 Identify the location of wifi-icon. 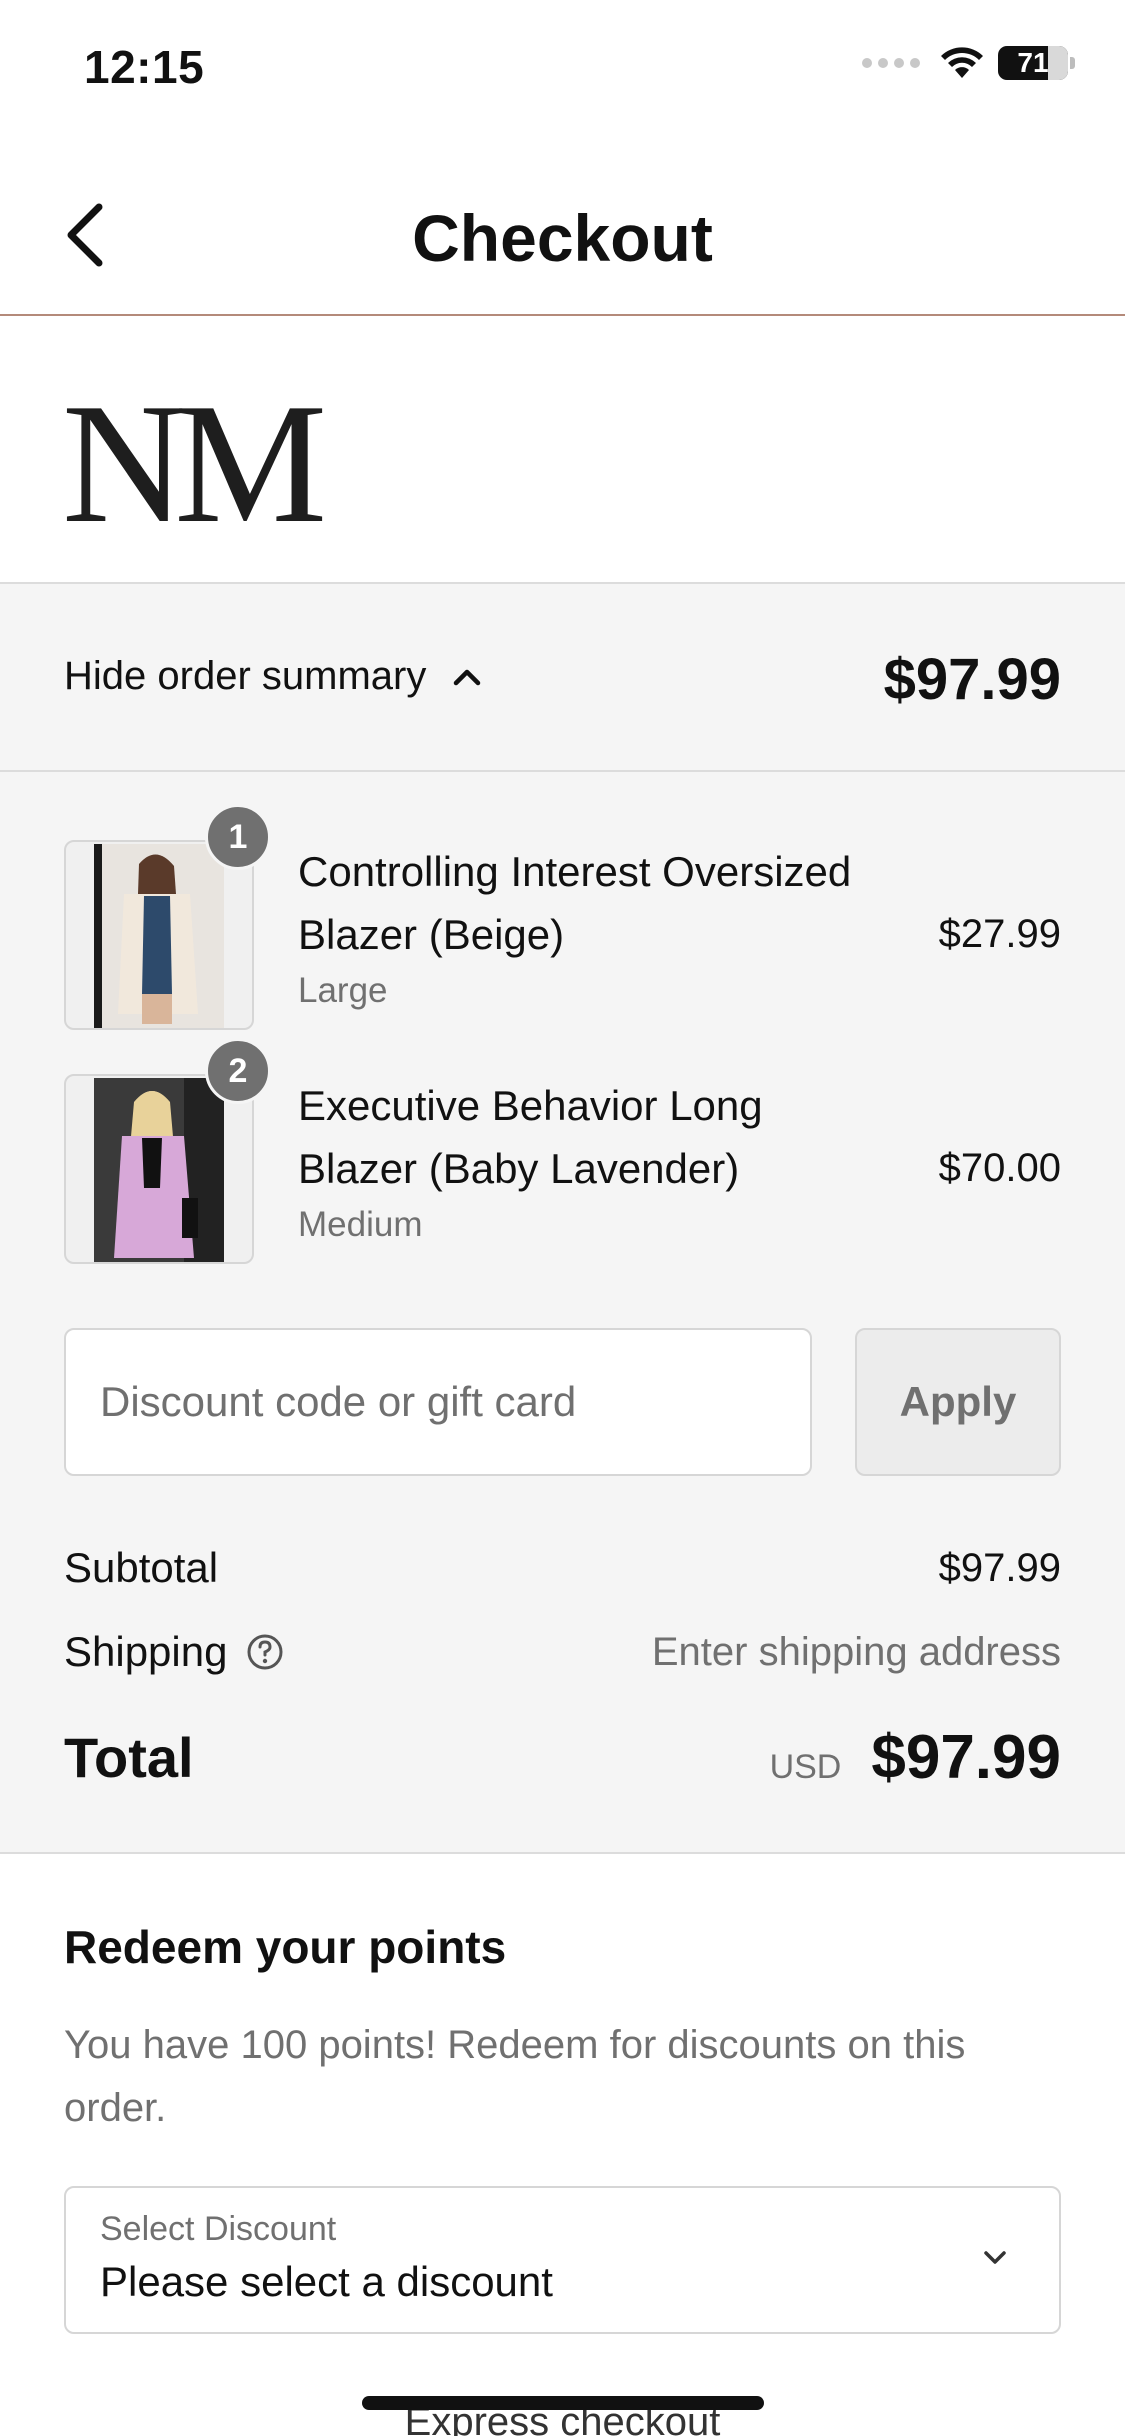
(962, 62).